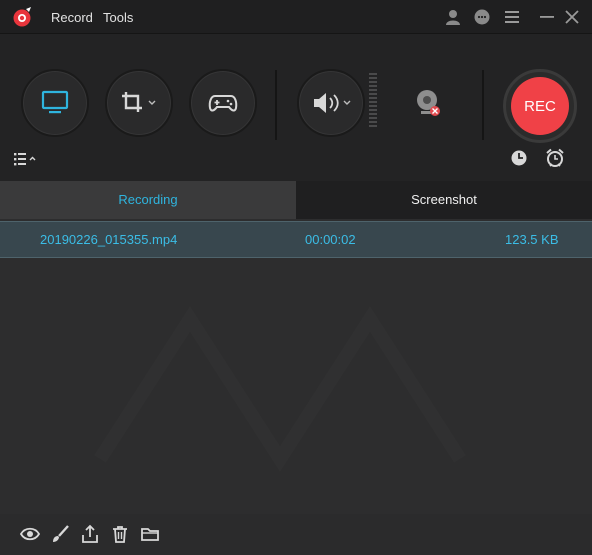 This screenshot has height=555, width=592. I want to click on rec-button-ring: REC, so click(540, 106).